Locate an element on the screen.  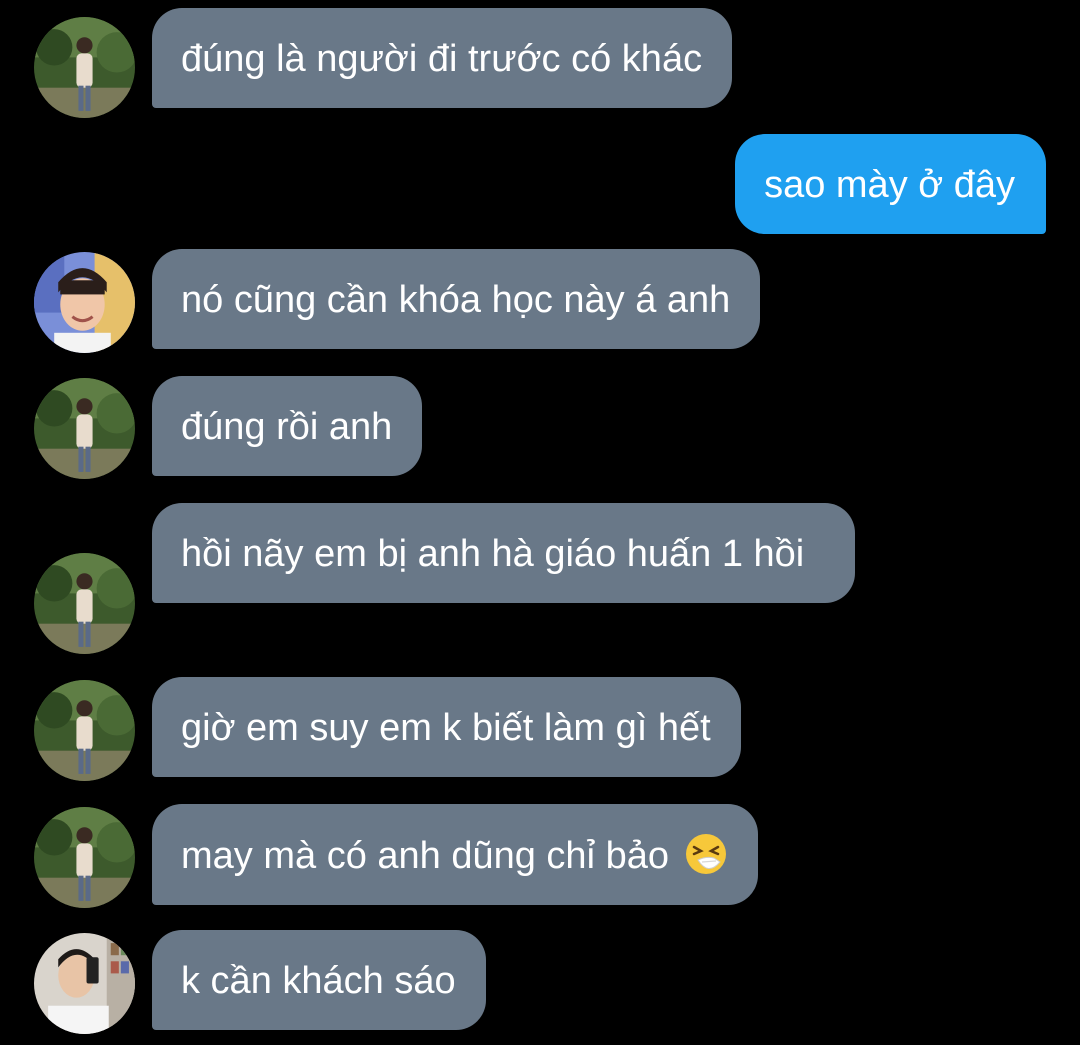
avatar-selfie-photo is located at coordinates (84, 983).